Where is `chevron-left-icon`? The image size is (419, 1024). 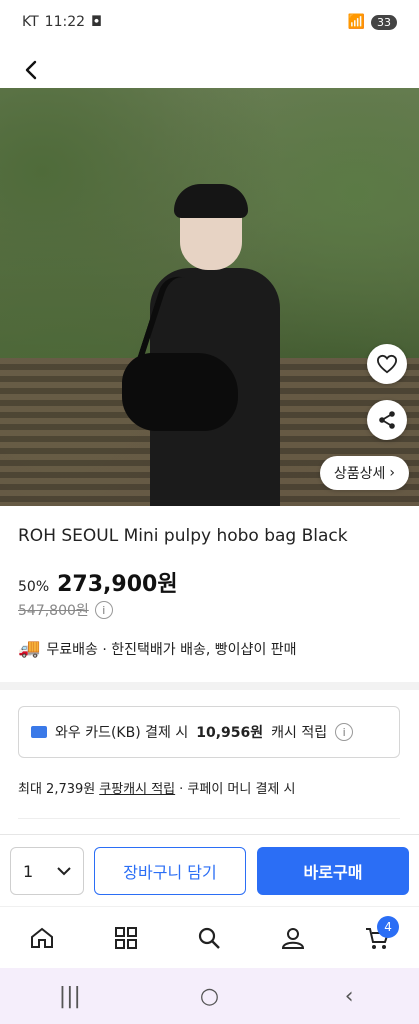 chevron-left-icon is located at coordinates (31, 70).